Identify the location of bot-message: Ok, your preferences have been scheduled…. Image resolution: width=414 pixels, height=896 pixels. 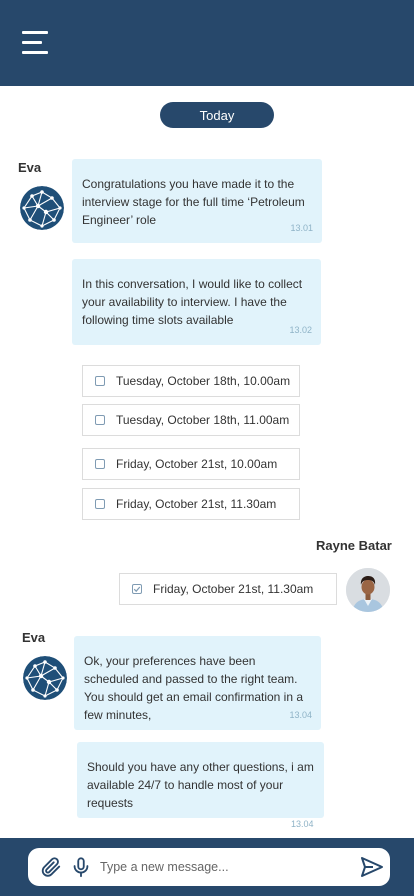
(197, 683).